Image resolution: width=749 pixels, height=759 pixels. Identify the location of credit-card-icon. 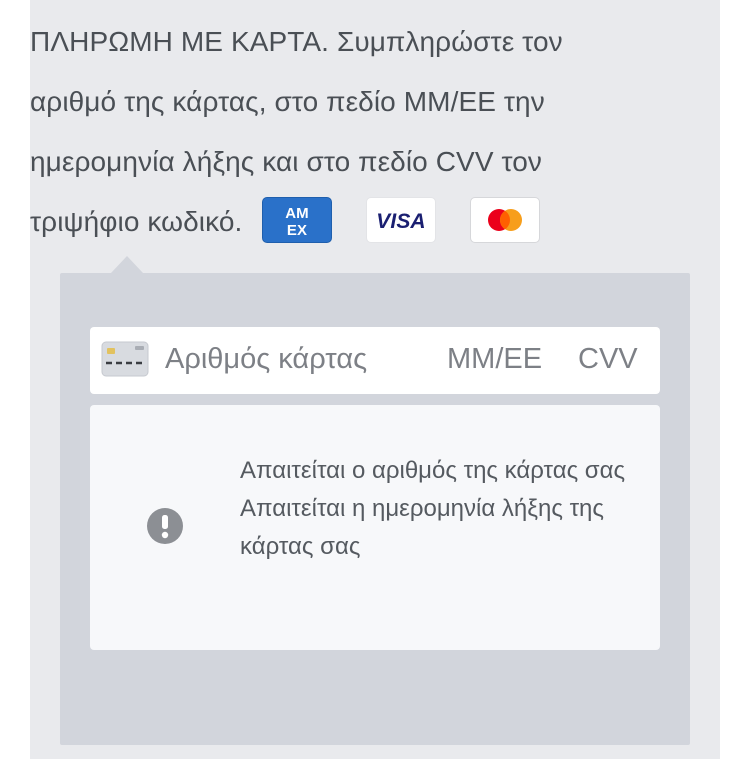
(125, 361).